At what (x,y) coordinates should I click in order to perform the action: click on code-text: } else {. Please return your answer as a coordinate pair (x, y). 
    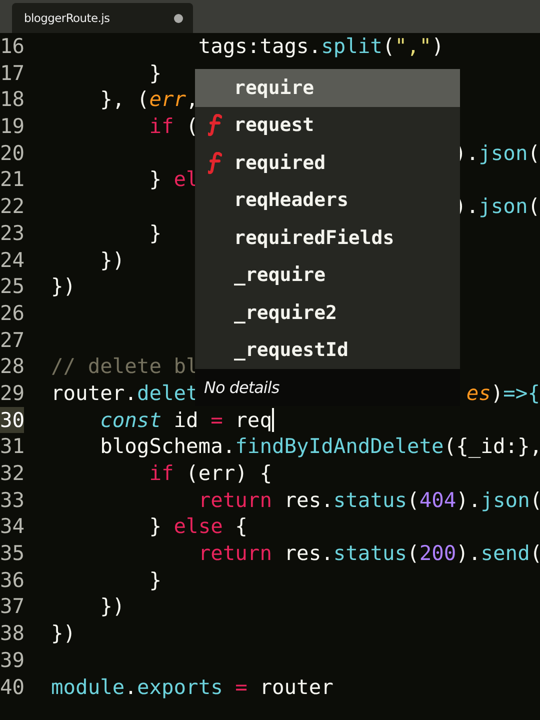
    Looking at the image, I should click on (198, 526).